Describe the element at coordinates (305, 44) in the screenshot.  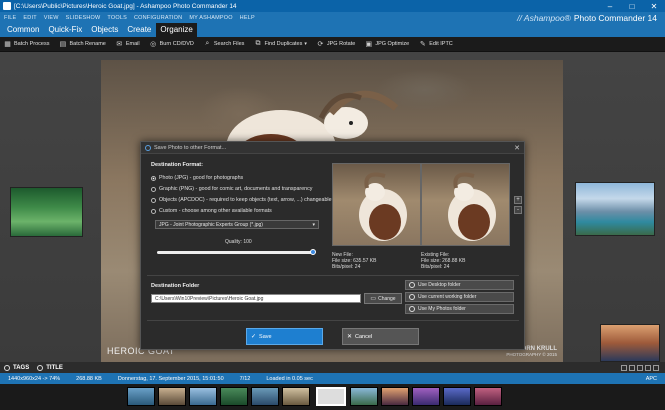
I see `chevron-down-icon: ▾` at that location.